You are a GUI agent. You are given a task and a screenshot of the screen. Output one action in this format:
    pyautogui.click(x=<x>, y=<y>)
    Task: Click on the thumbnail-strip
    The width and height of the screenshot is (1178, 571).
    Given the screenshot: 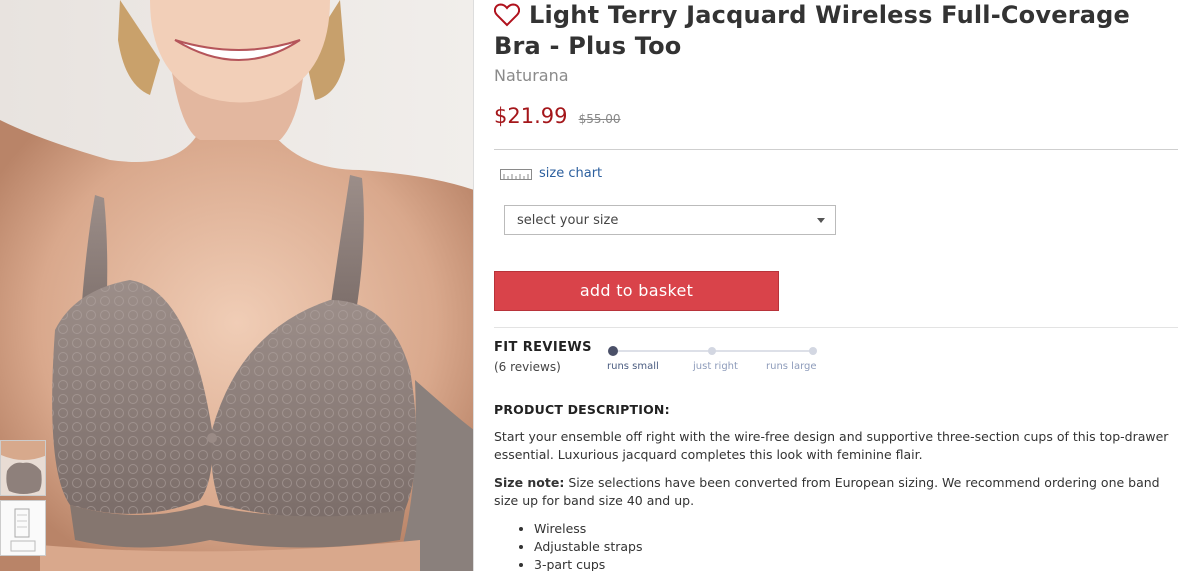 What is the action you would take?
    pyautogui.click(x=24, y=500)
    